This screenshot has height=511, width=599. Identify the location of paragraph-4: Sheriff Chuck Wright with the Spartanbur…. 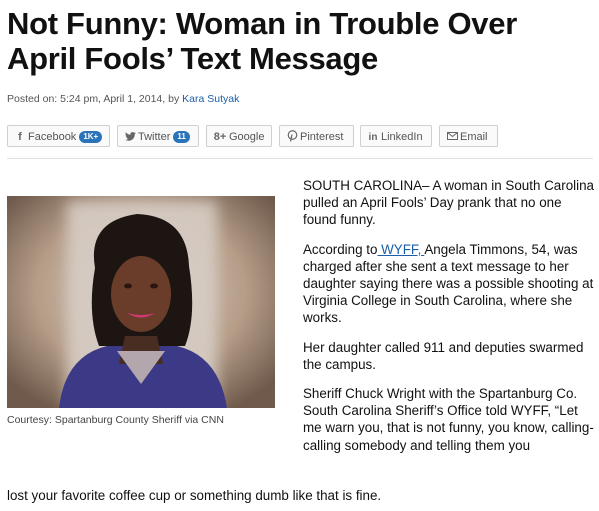
(448, 419).